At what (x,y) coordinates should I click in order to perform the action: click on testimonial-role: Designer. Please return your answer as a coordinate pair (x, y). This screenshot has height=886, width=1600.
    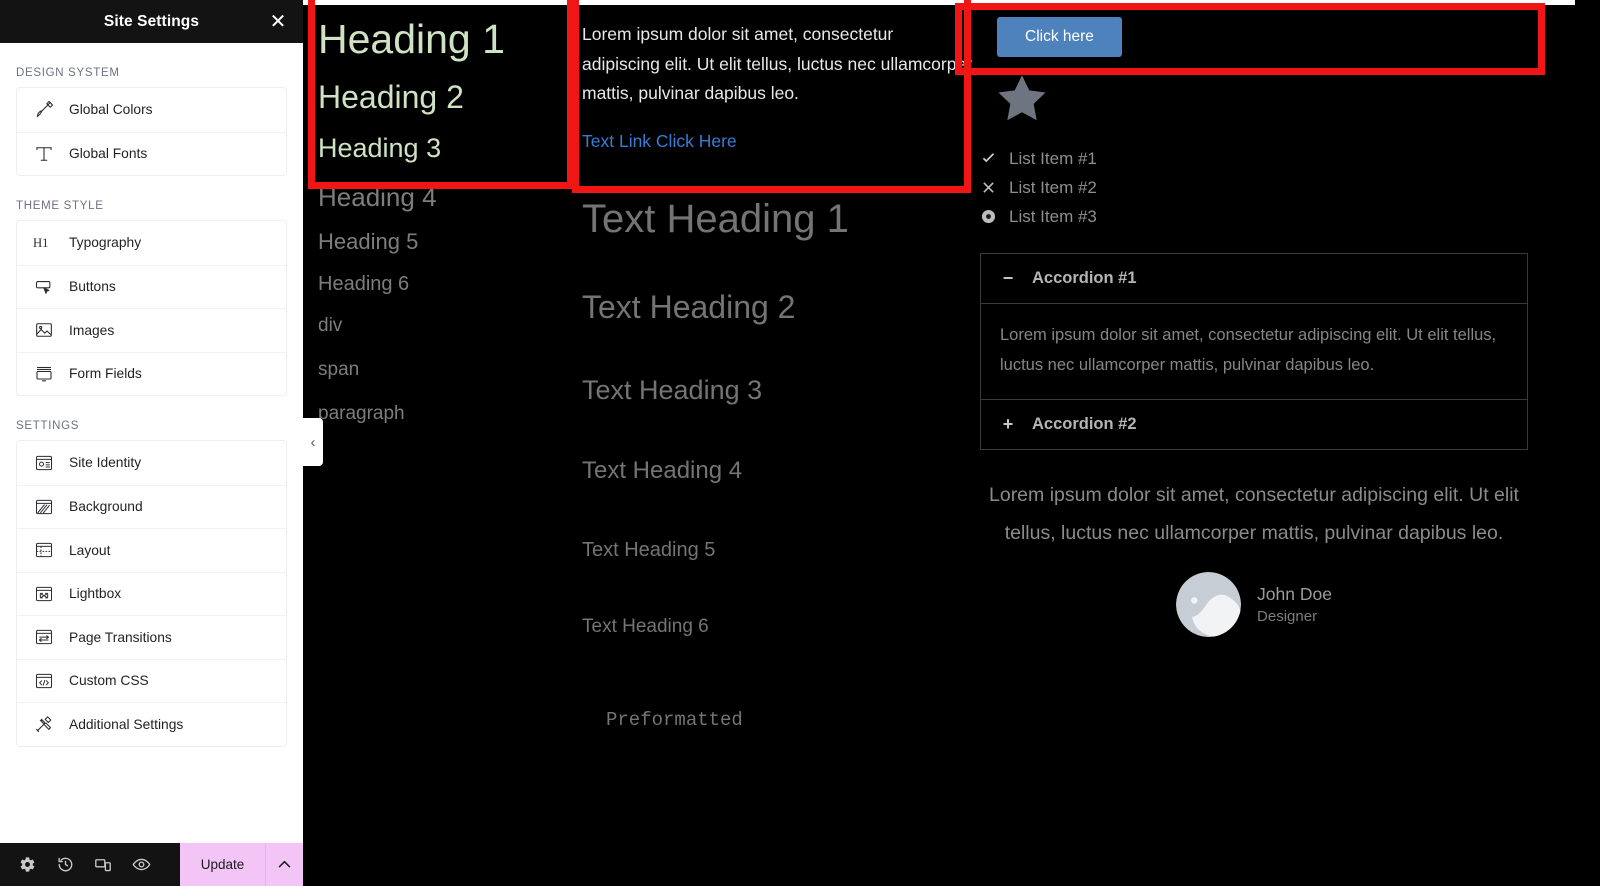
    Looking at the image, I should click on (1287, 616).